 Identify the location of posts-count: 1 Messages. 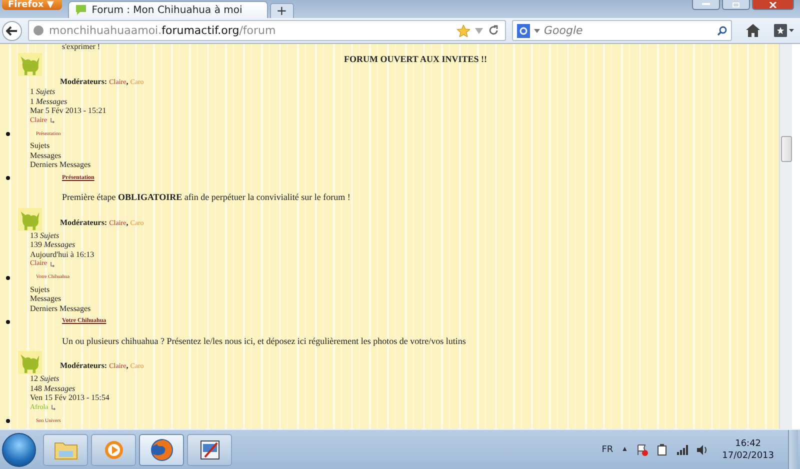
(49, 101).